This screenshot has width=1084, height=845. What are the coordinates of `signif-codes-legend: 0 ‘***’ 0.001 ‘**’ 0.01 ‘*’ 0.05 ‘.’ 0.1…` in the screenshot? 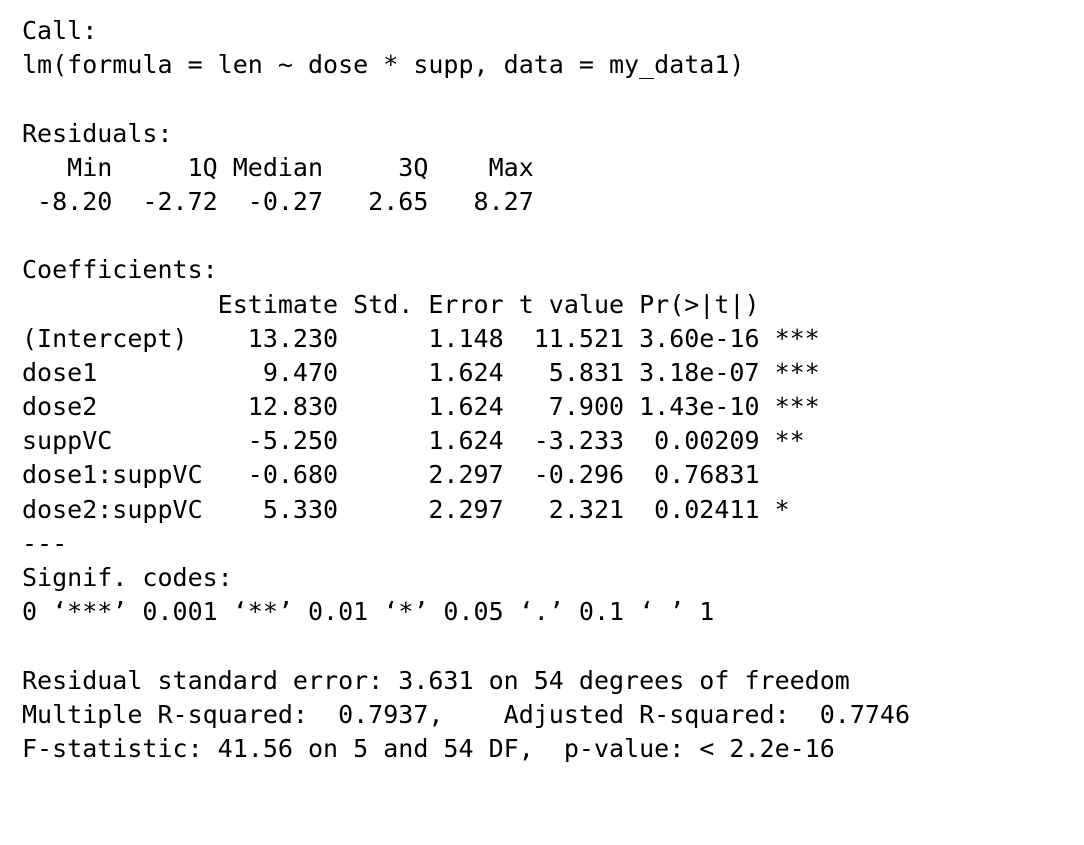 It's located at (368, 612).